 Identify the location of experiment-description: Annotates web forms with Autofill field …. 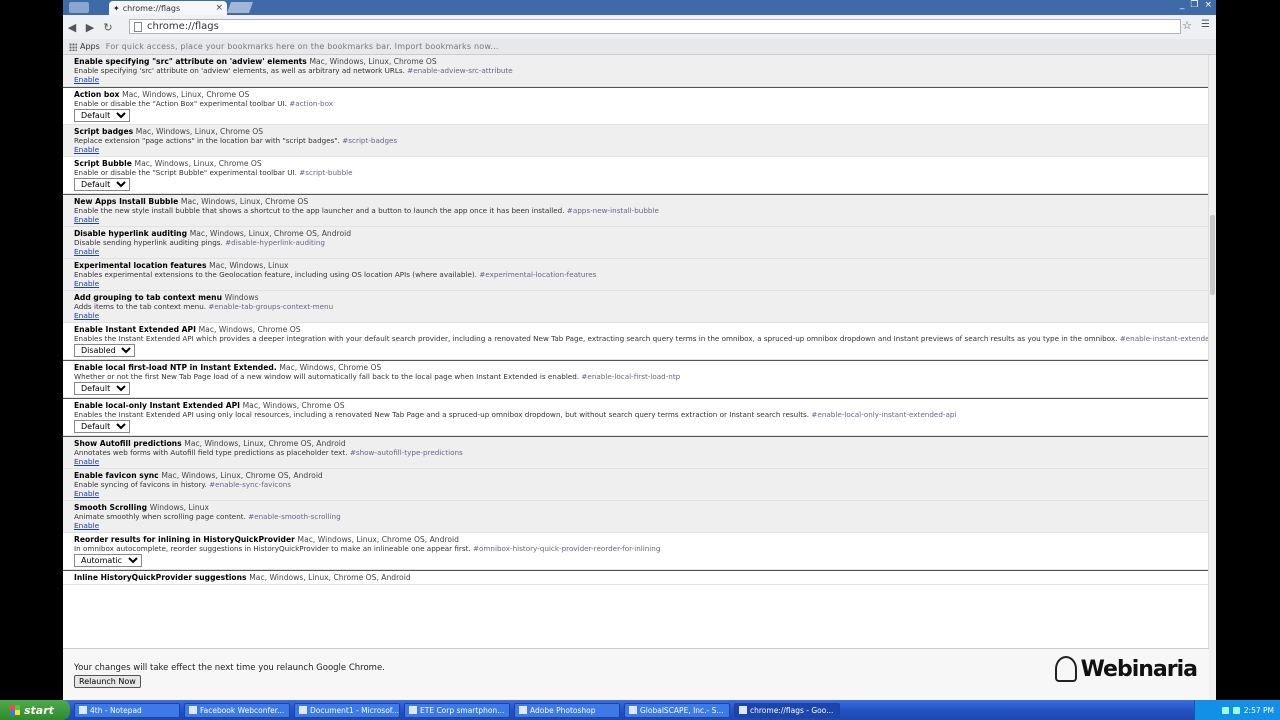
(268, 452).